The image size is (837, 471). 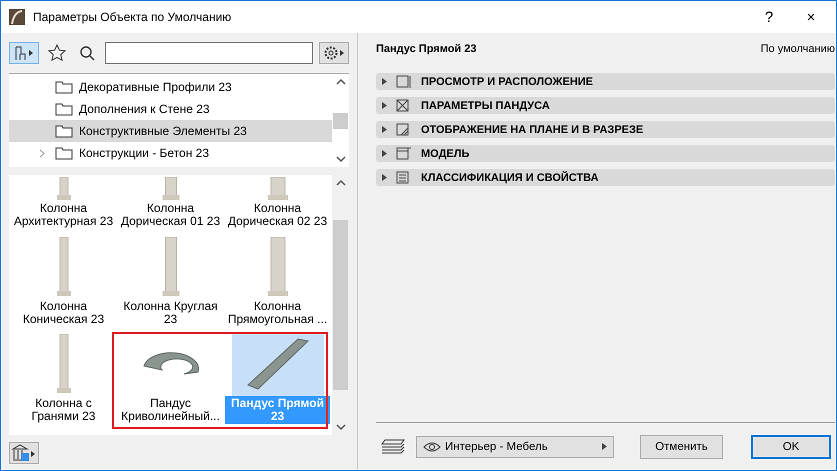 I want to click on section-header: ПАРАМЕТРЫ ПАНДУСА, so click(x=605, y=105).